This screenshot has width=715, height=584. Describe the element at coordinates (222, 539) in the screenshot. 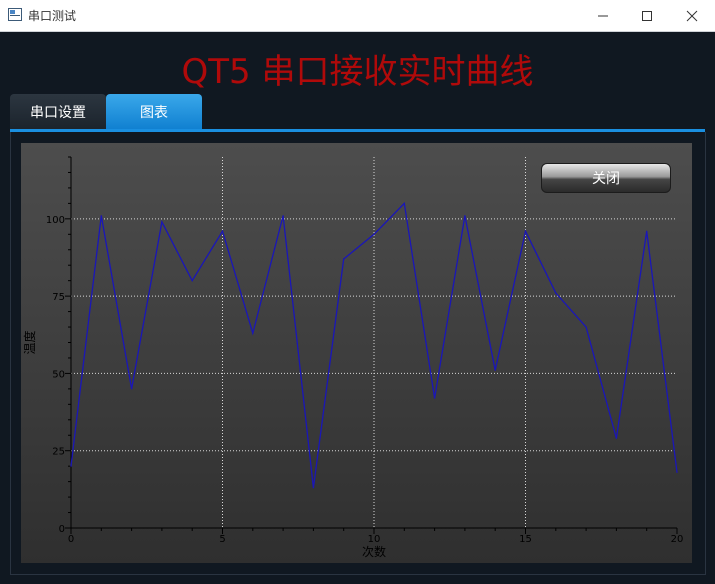

I see `x-tick-label: 5` at that location.